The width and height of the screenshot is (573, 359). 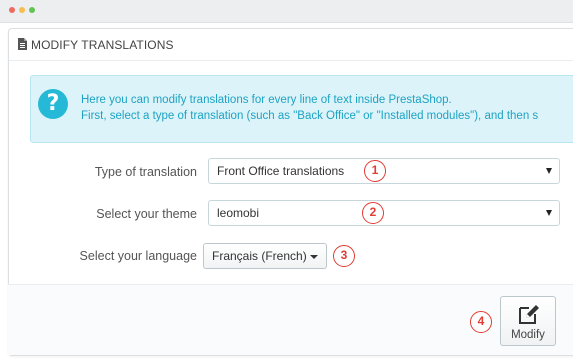 What do you see at coordinates (53, 104) in the screenshot?
I see `question-icon: ?` at bounding box center [53, 104].